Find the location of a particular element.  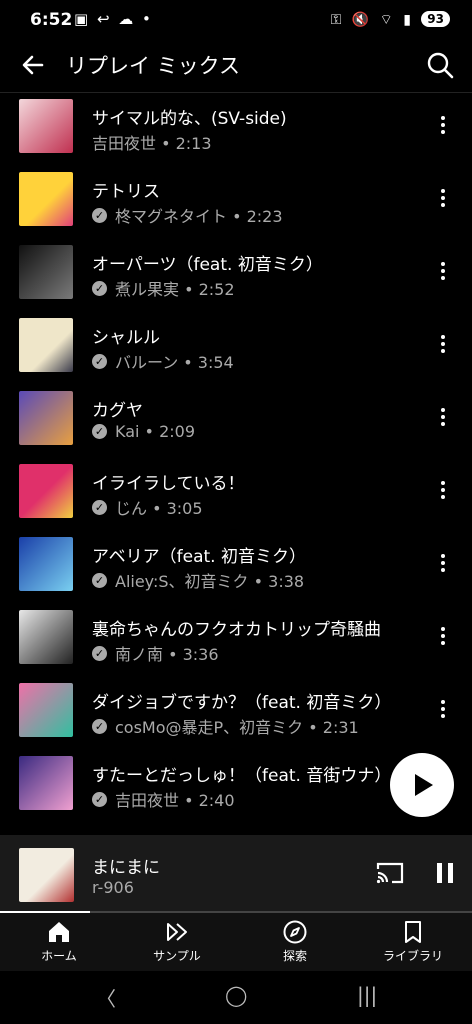

song-row: 裏命ちゃんのフクオカトリップ奇騒曲 ✓ 南ノ南 • 3:36 is located at coordinates (236, 640).